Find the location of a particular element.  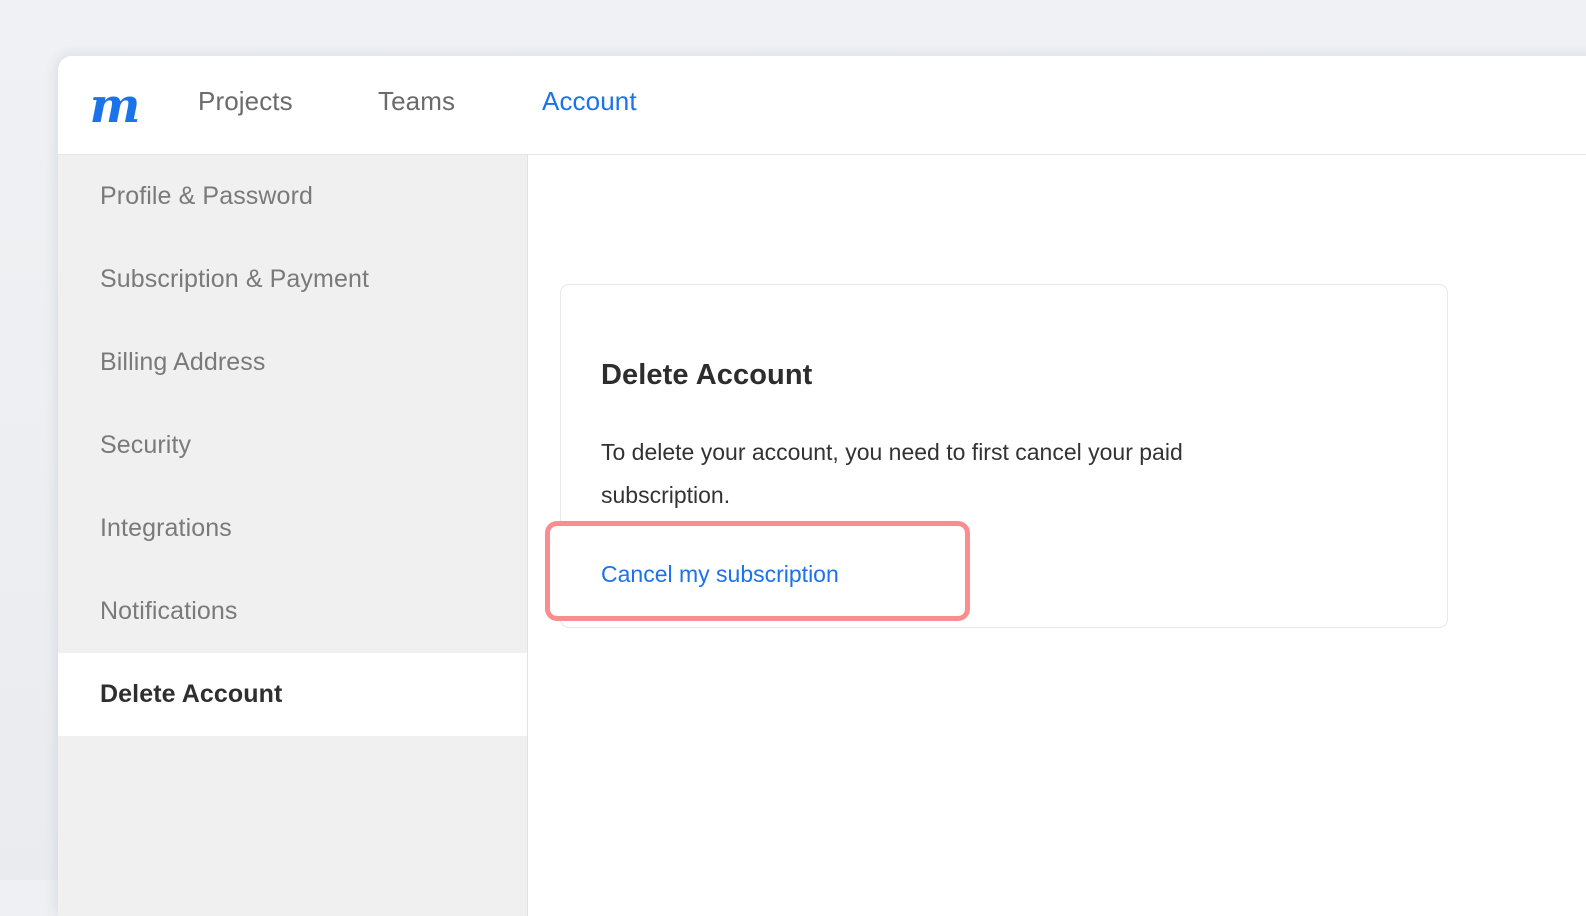

tab-teams-label: Teams is located at coordinates (416, 101).